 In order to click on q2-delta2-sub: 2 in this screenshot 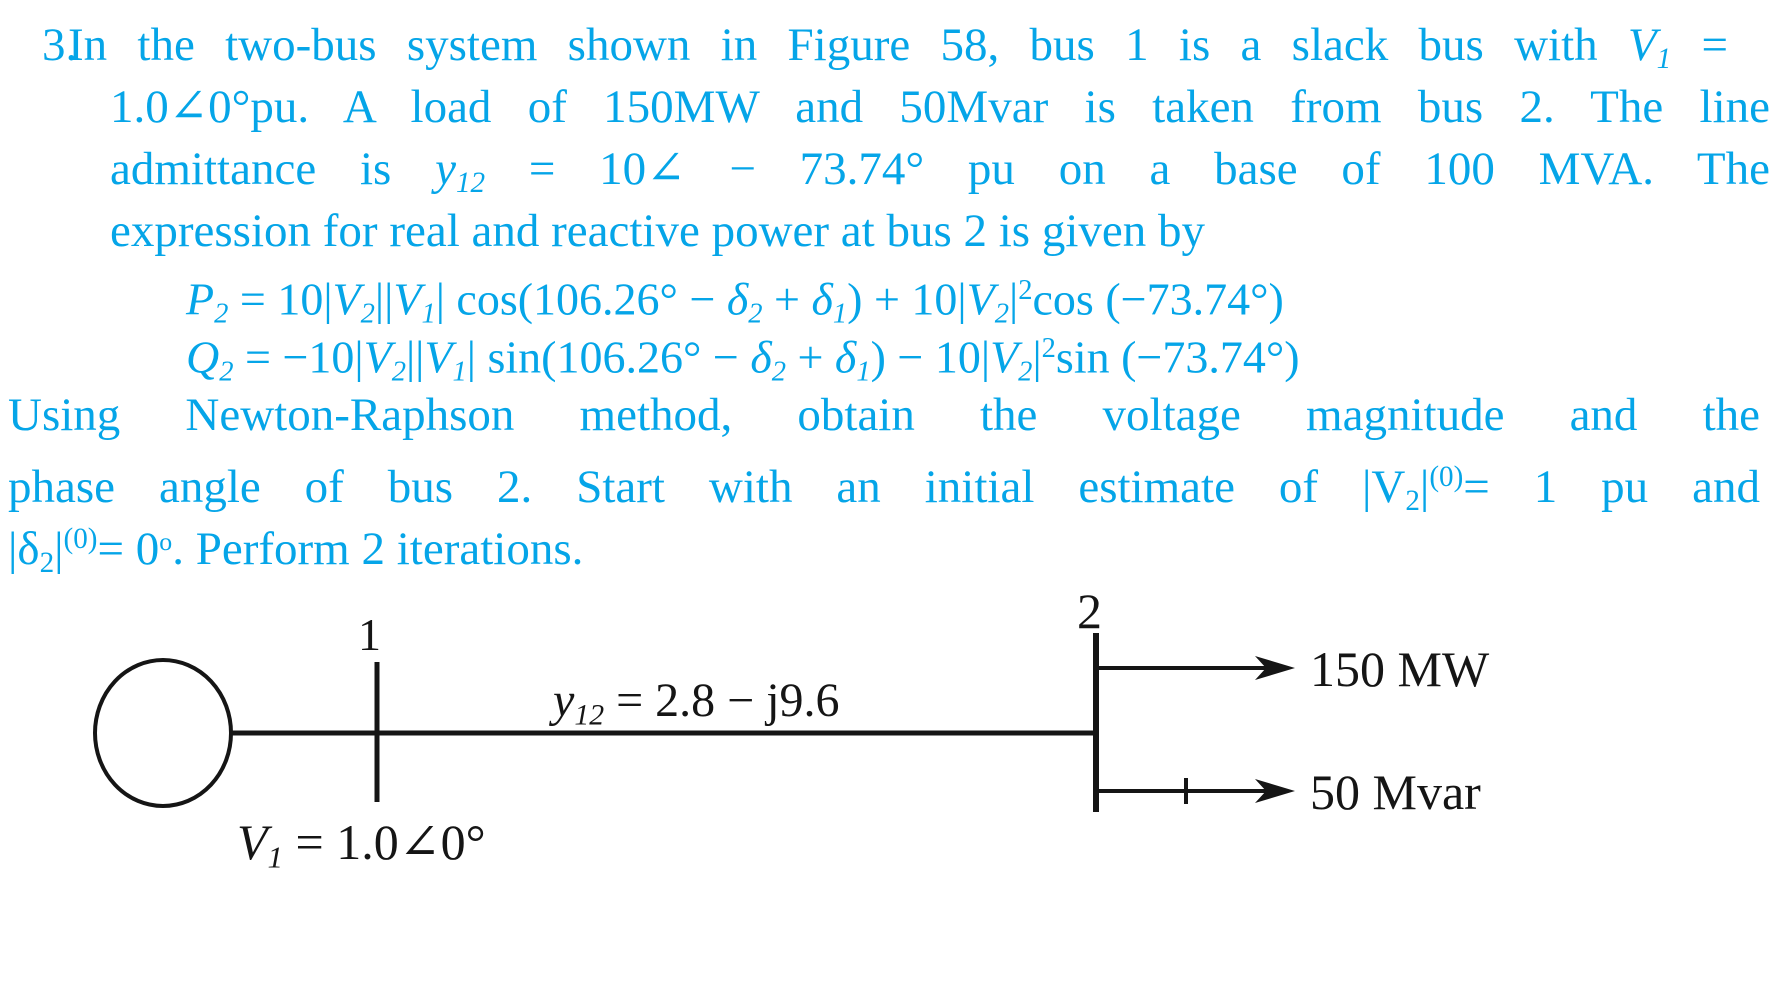, I will do `click(778, 372)`.